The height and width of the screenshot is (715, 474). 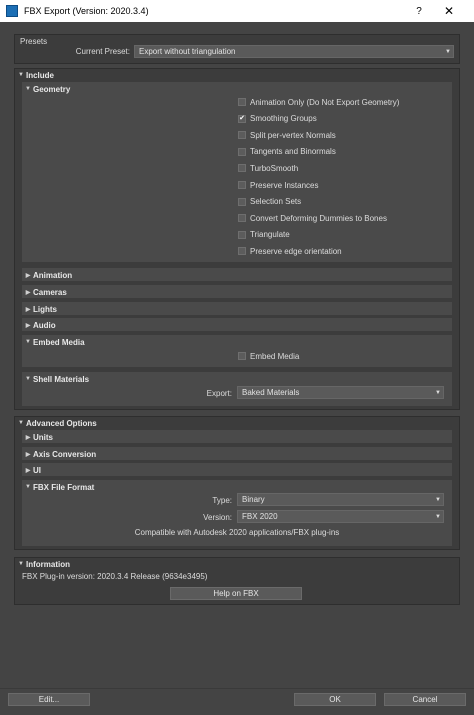 I want to click on export-label: Export:, so click(x=219, y=393).